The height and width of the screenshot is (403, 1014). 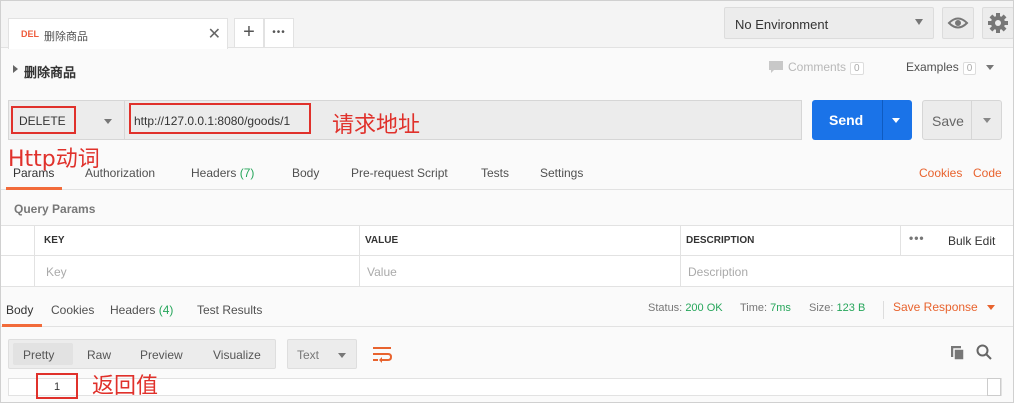 What do you see at coordinates (15, 69) in the screenshot?
I see `collapse-triangle-icon` at bounding box center [15, 69].